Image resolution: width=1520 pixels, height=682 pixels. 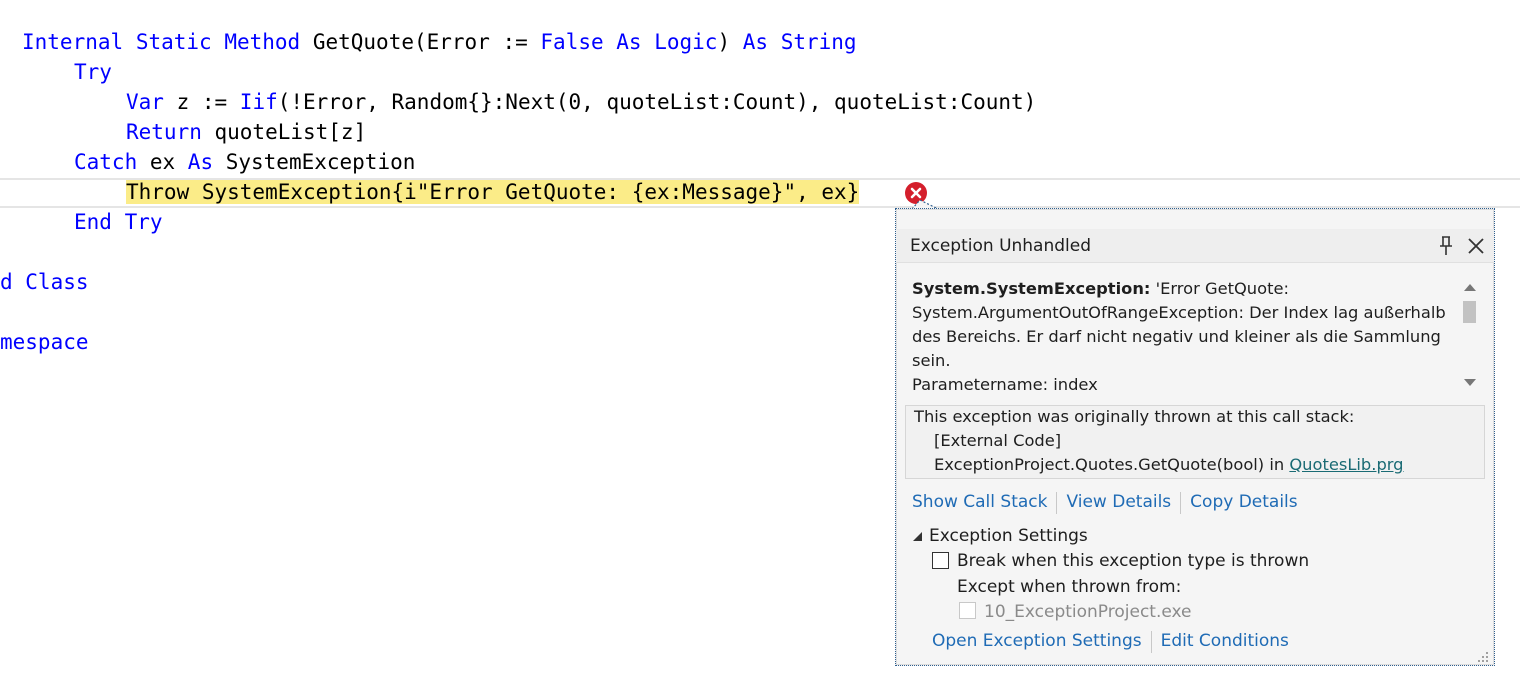 I want to click on scroll-thumb, so click(x=1469, y=312).